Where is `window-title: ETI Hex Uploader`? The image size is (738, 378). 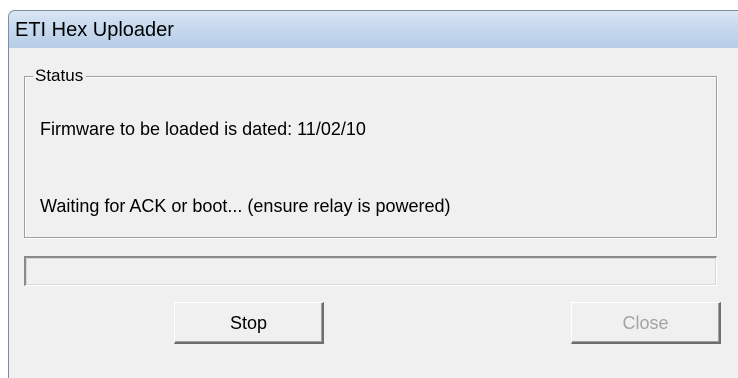 window-title: ETI Hex Uploader is located at coordinates (94, 30).